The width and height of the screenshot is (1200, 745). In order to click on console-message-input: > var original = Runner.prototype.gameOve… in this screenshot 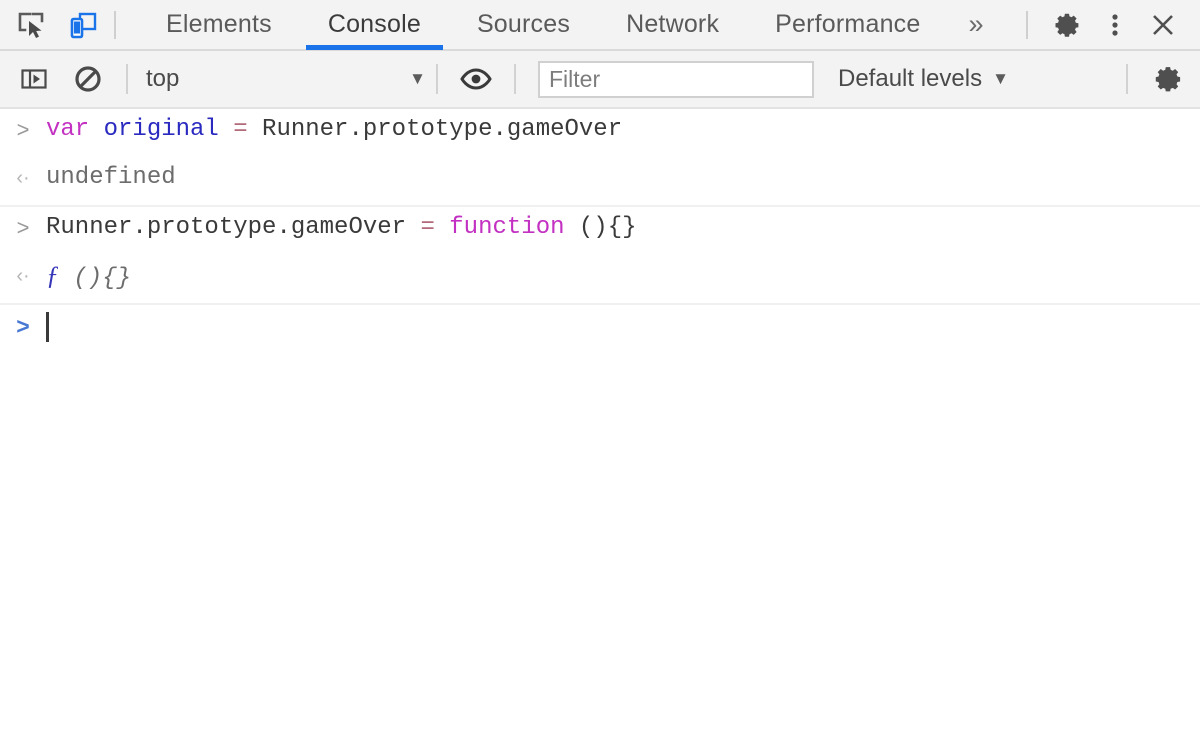, I will do `click(600, 133)`.